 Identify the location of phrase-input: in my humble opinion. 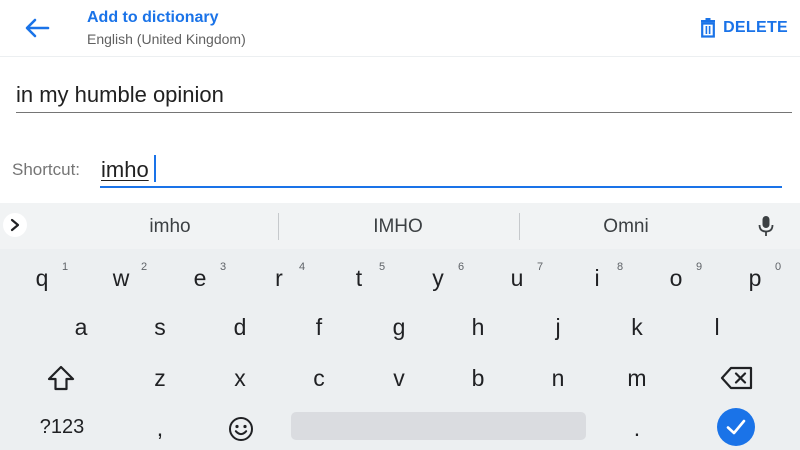
(404, 95).